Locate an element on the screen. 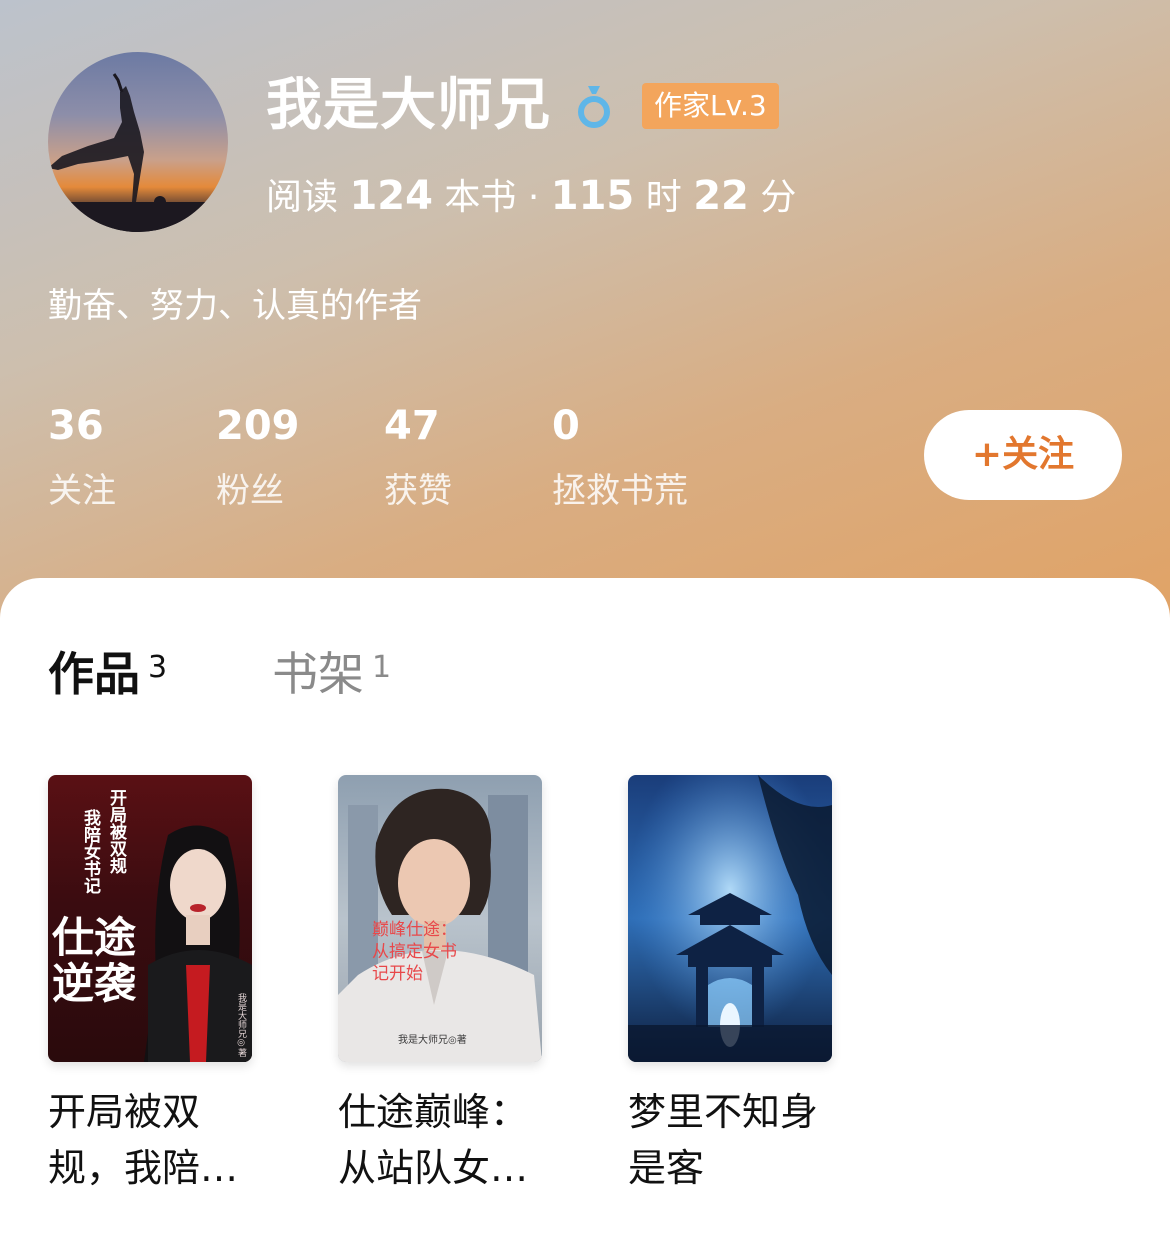 The width and height of the screenshot is (1170, 1260). stat-value: 47 is located at coordinates (412, 426).